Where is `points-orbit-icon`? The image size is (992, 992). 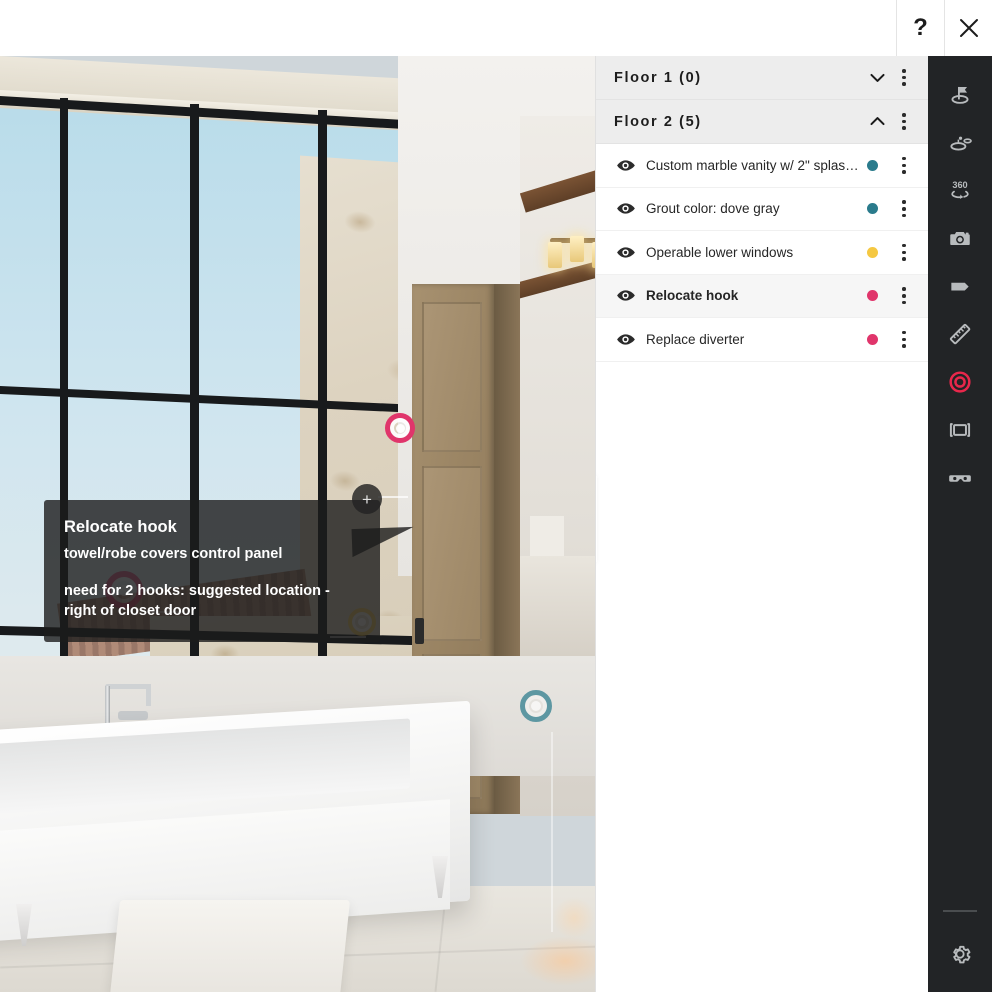 points-orbit-icon is located at coordinates (961, 143).